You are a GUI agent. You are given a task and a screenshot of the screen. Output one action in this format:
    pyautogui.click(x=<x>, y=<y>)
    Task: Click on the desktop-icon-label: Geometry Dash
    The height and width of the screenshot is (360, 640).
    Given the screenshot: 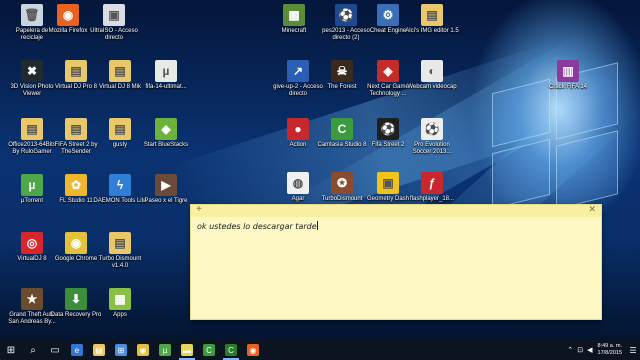 What is the action you would take?
    pyautogui.click(x=387, y=199)
    